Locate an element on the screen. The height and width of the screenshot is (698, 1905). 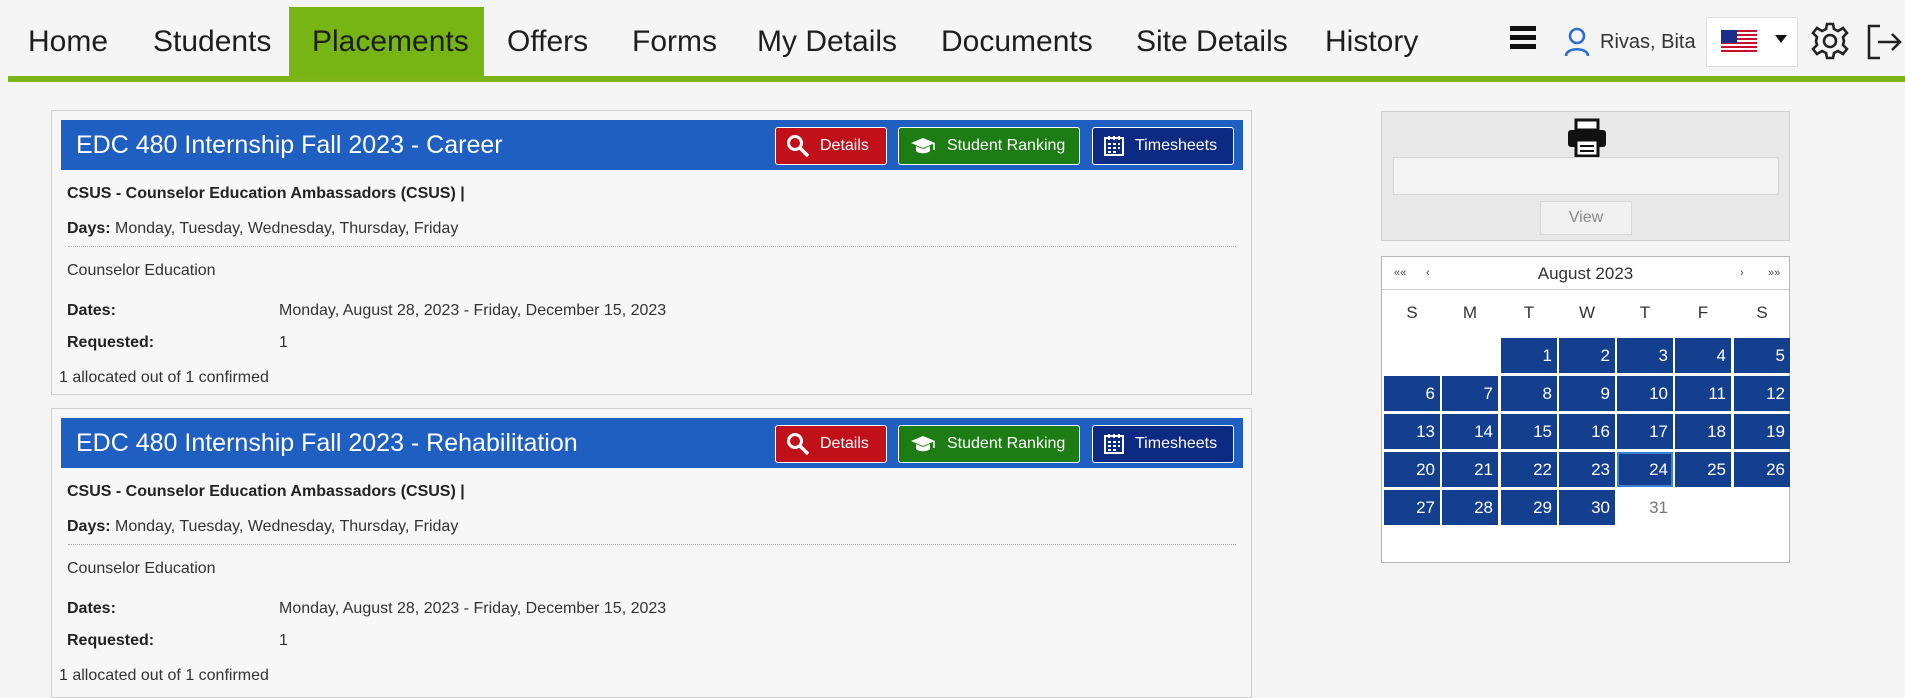
us-flag-icon is located at coordinates (1739, 42).